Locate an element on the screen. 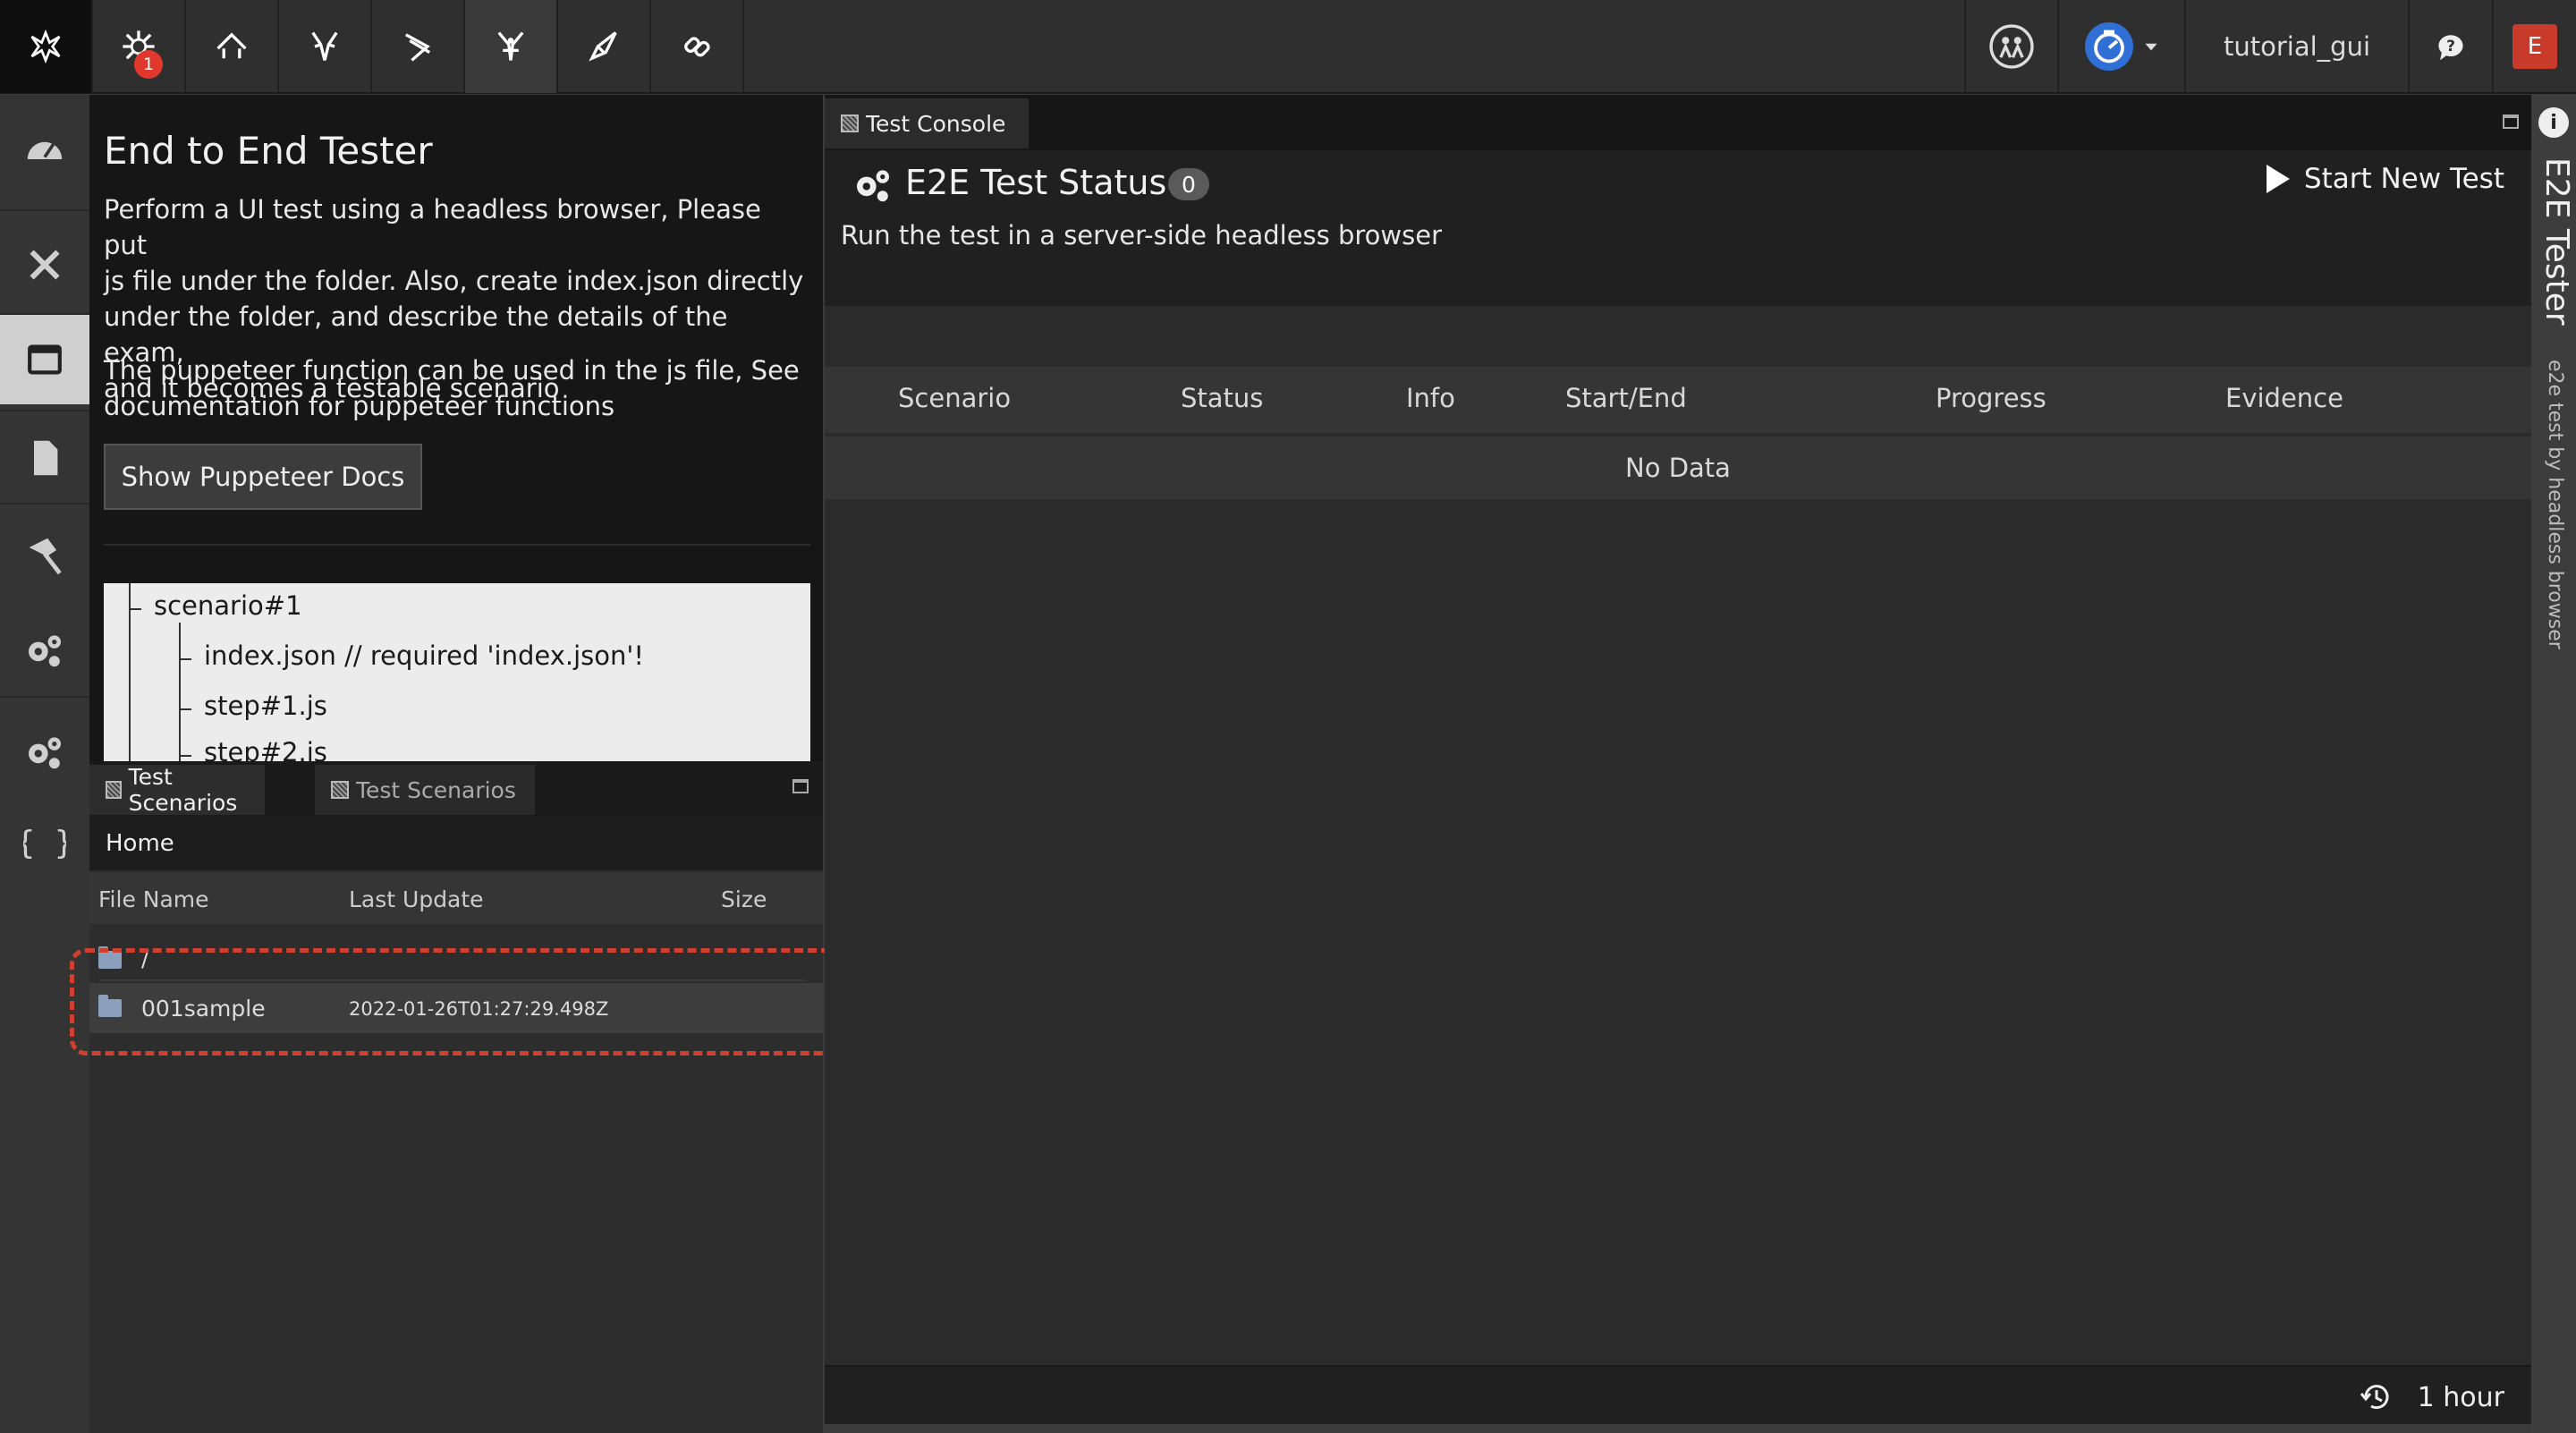 The height and width of the screenshot is (1433, 2576). dashboard-icon is located at coordinates (44, 148).